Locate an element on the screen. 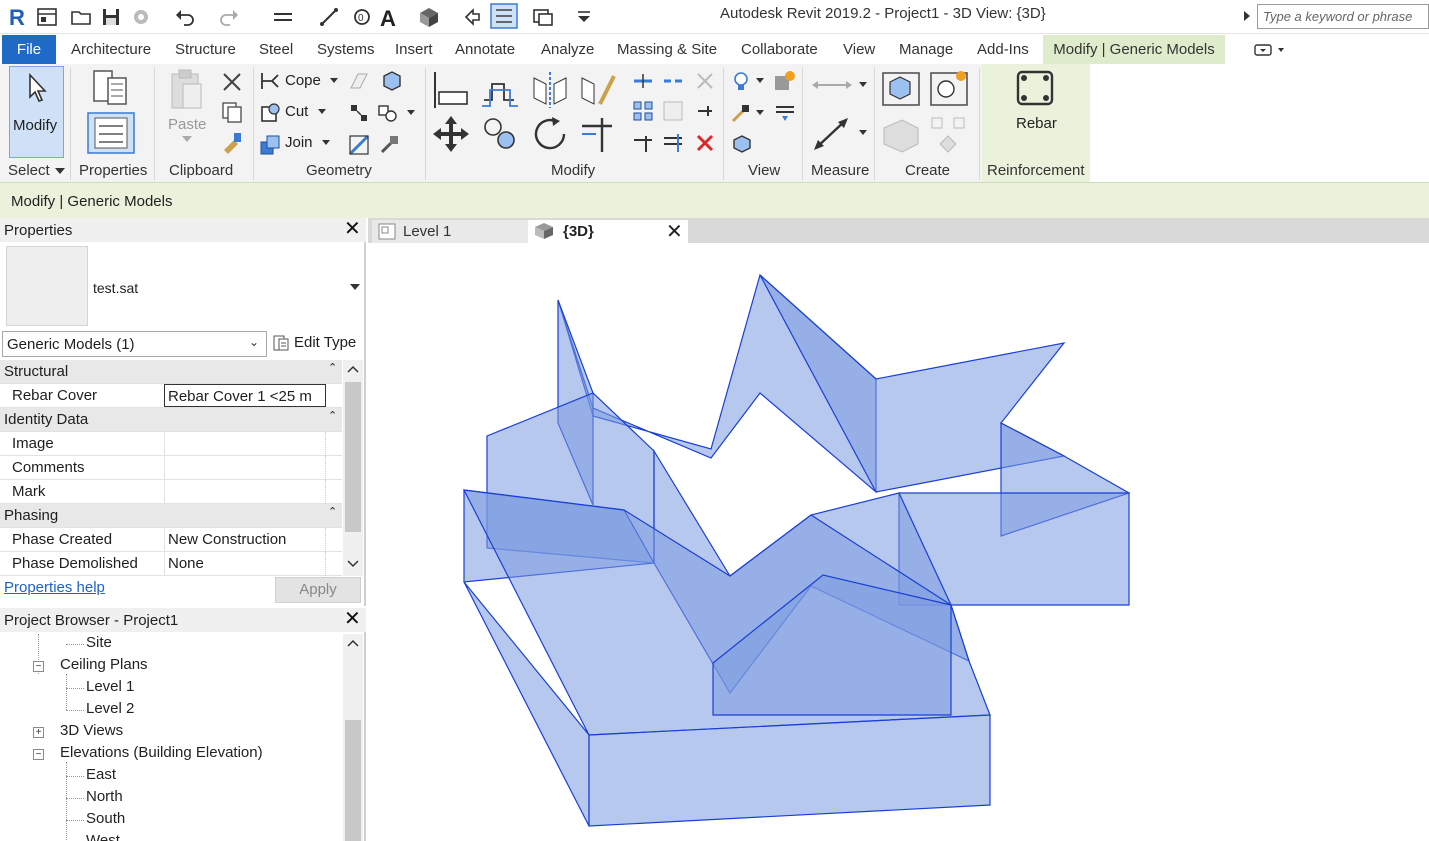  open-folder-icon is located at coordinates (81, 17).